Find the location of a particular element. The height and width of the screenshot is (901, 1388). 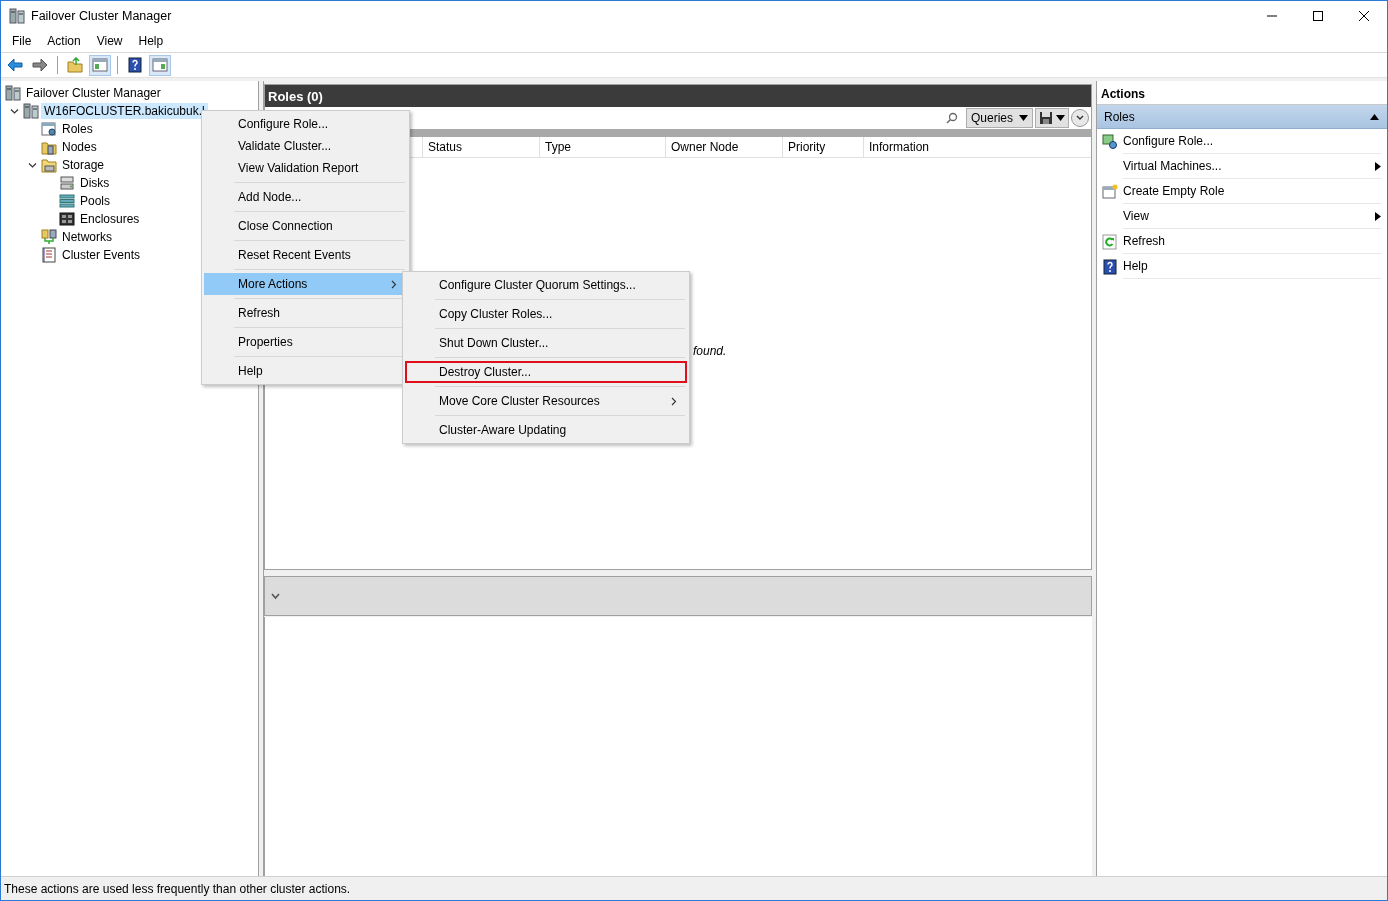

window-title: Failover Cluster Manager is located at coordinates (101, 15).